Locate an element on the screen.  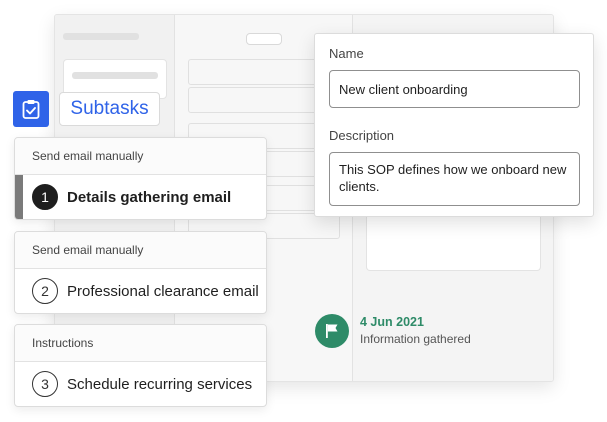
name-label: Name is located at coordinates (346, 53).